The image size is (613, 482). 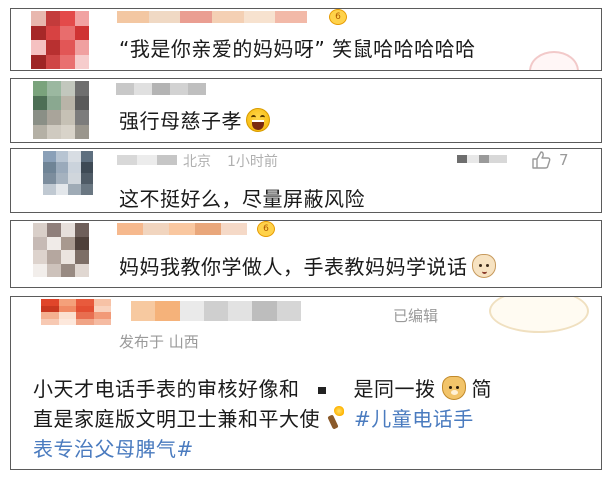 I want to click on comment-text-label: 妈妈我教你学做人，手表教妈妈学说话, so click(x=293, y=267).